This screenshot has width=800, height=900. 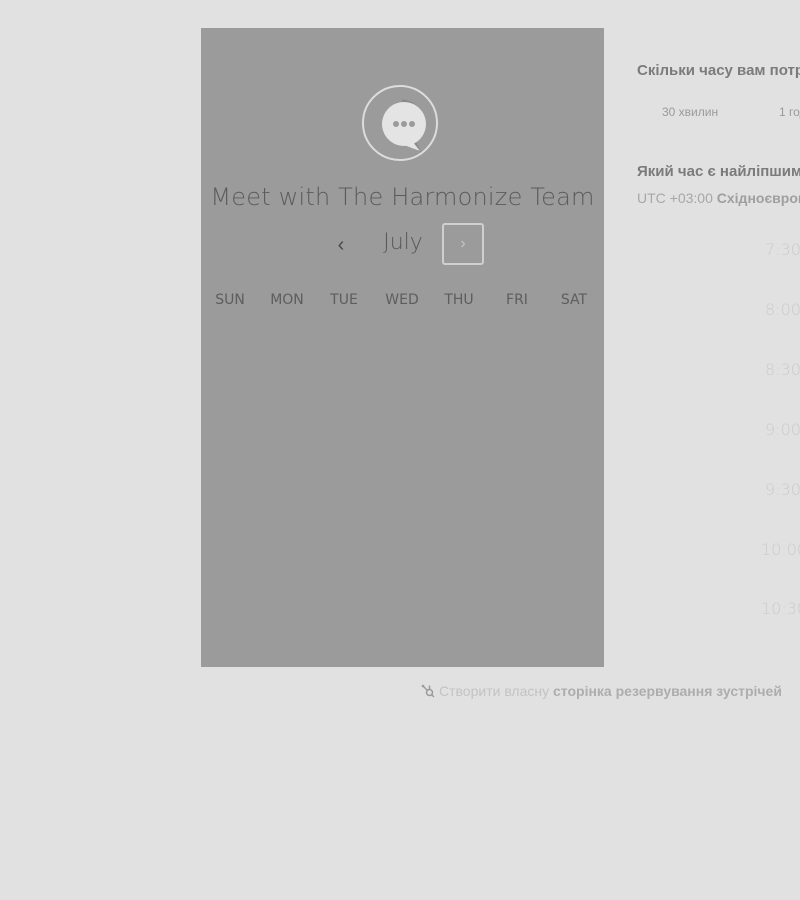 I want to click on hubspot-sprocket-icon, so click(x=428, y=691).